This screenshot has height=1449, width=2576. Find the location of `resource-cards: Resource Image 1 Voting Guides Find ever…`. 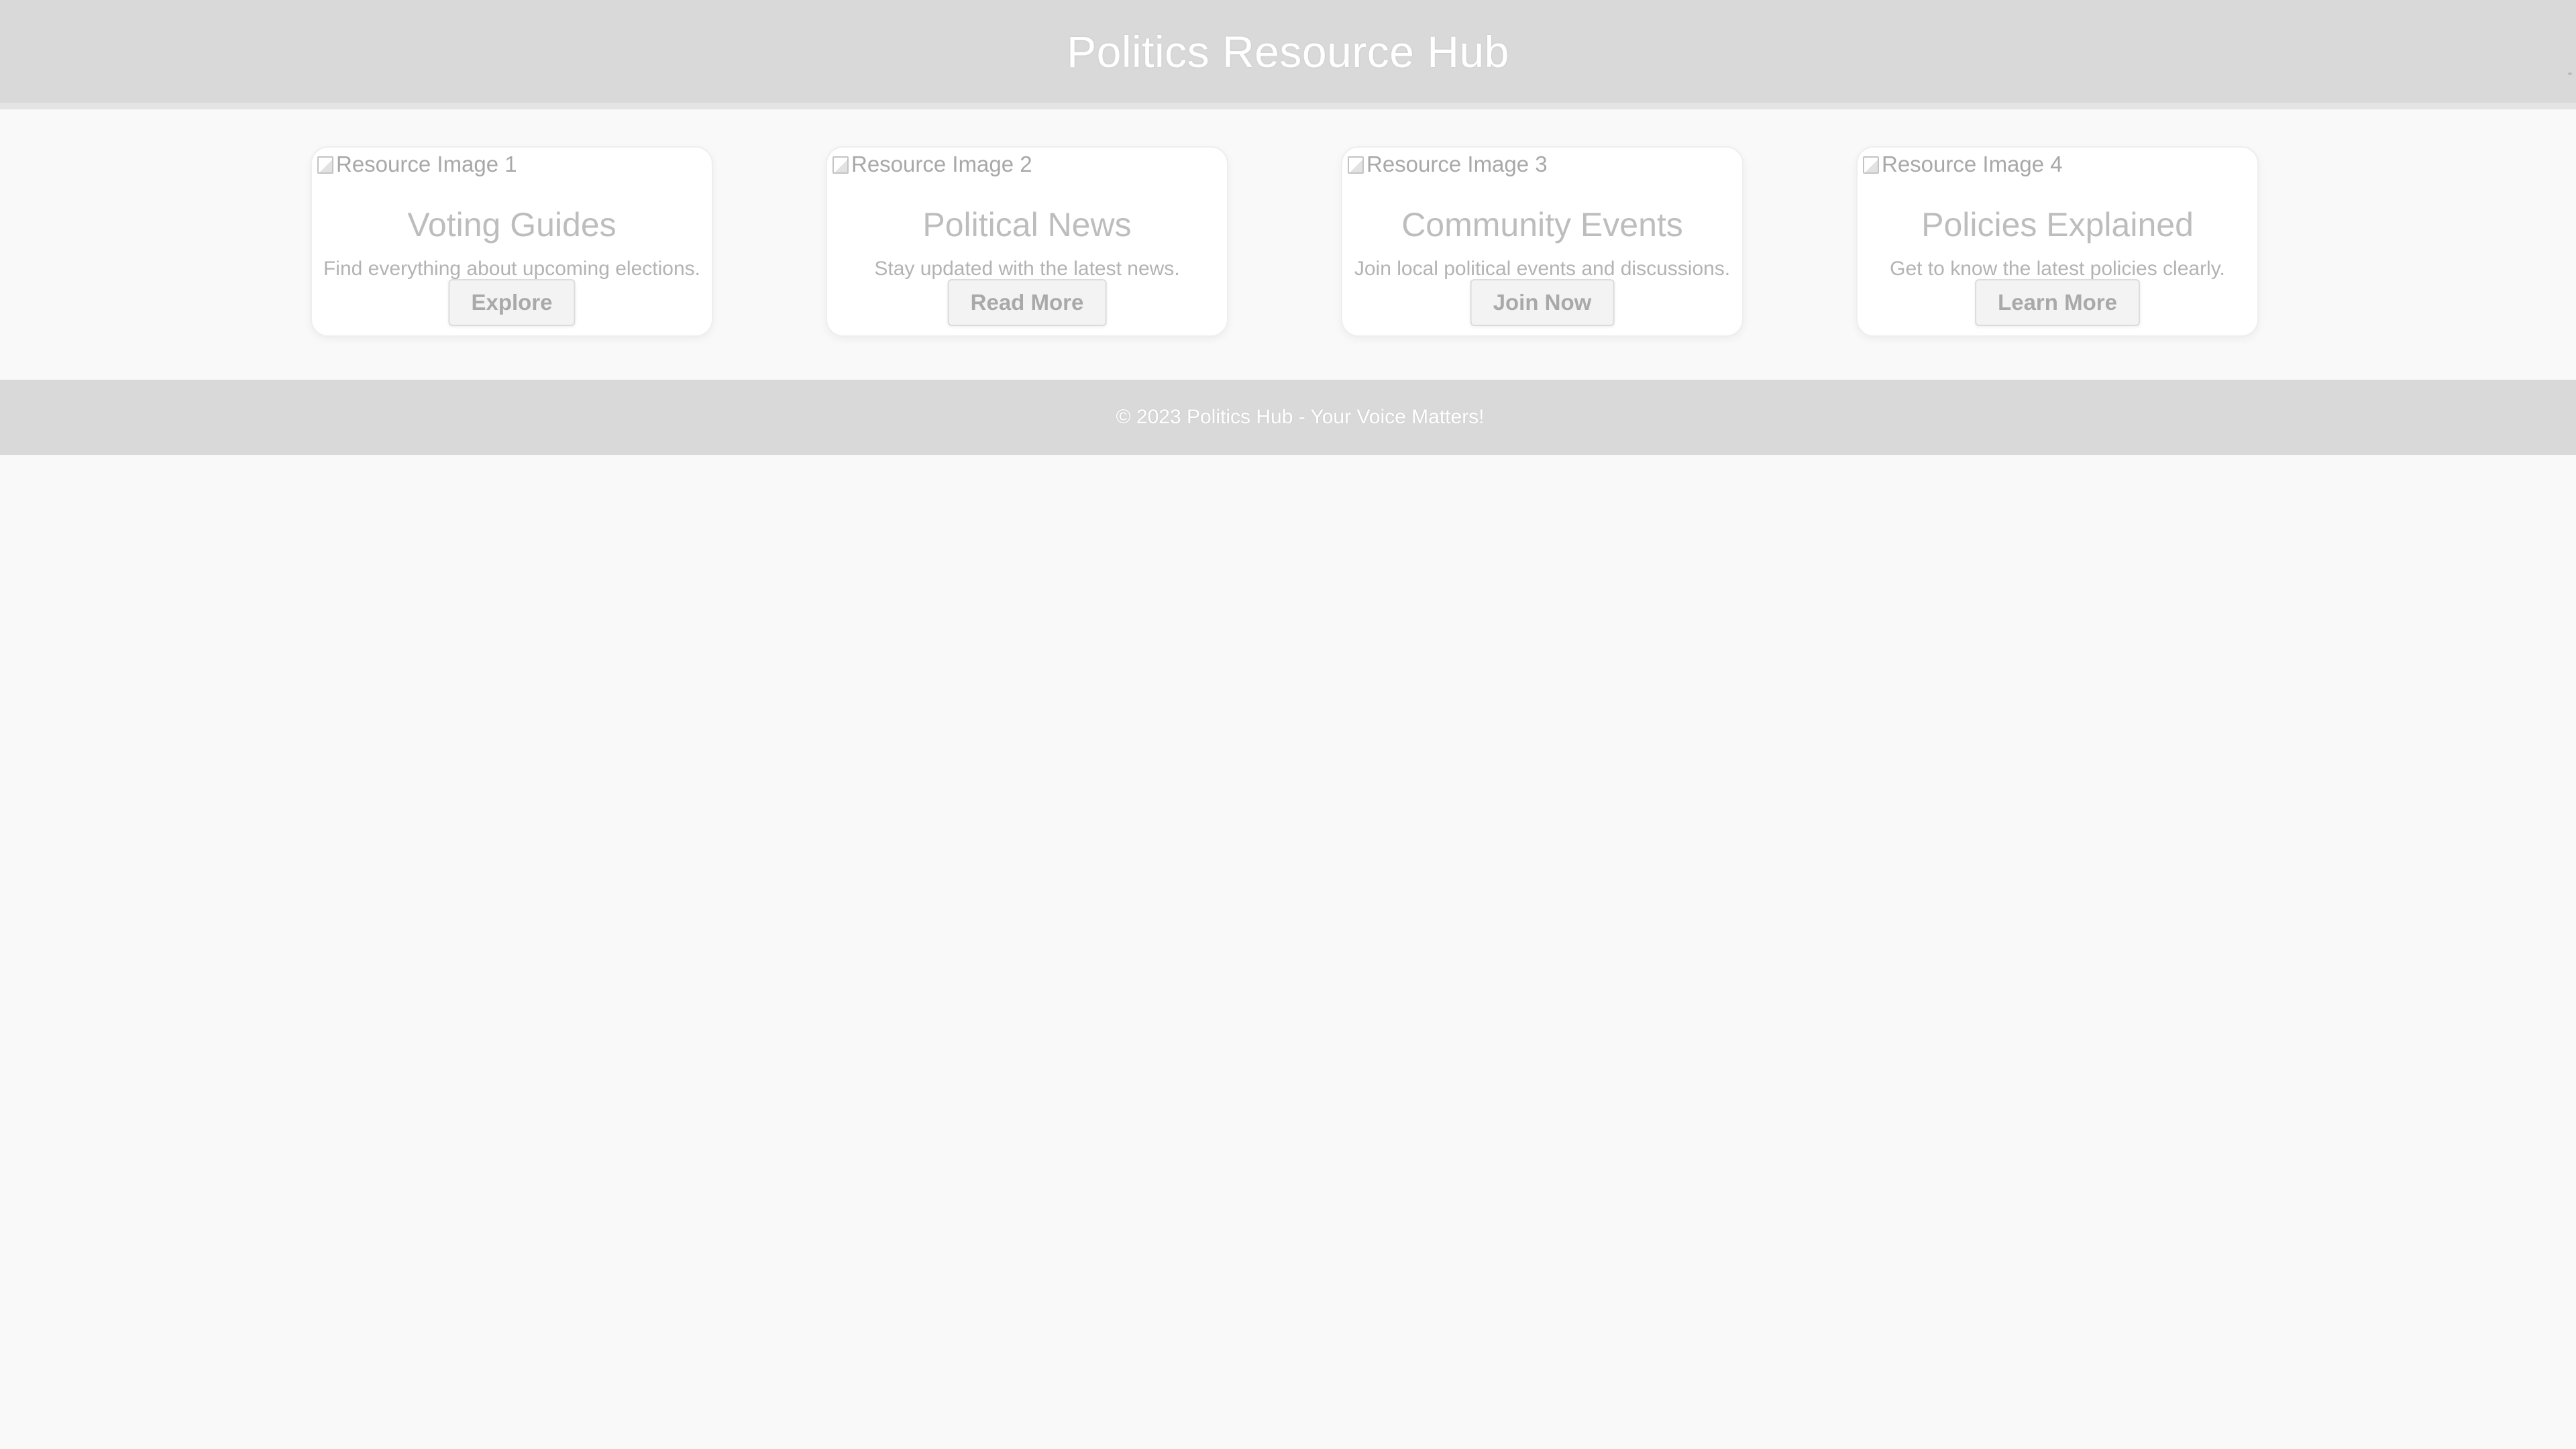

resource-cards: Resource Image 1 Voting Guides Find ever… is located at coordinates (1288, 242).